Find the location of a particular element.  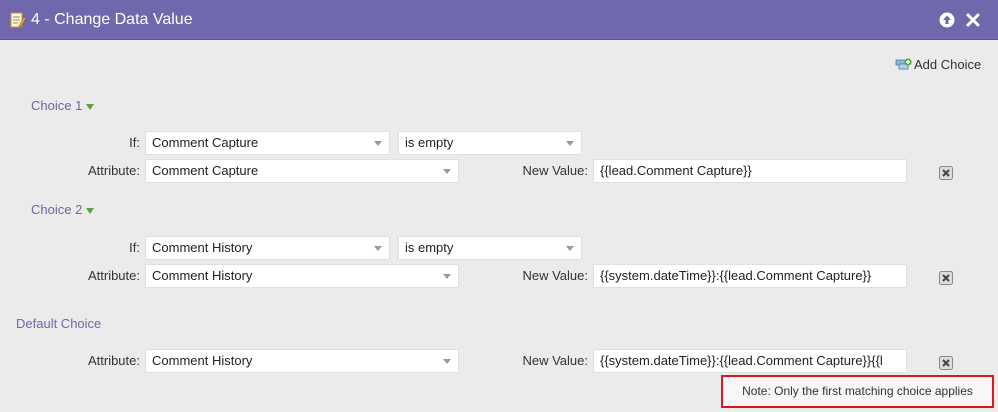

choice-2-delete-icon is located at coordinates (946, 278).